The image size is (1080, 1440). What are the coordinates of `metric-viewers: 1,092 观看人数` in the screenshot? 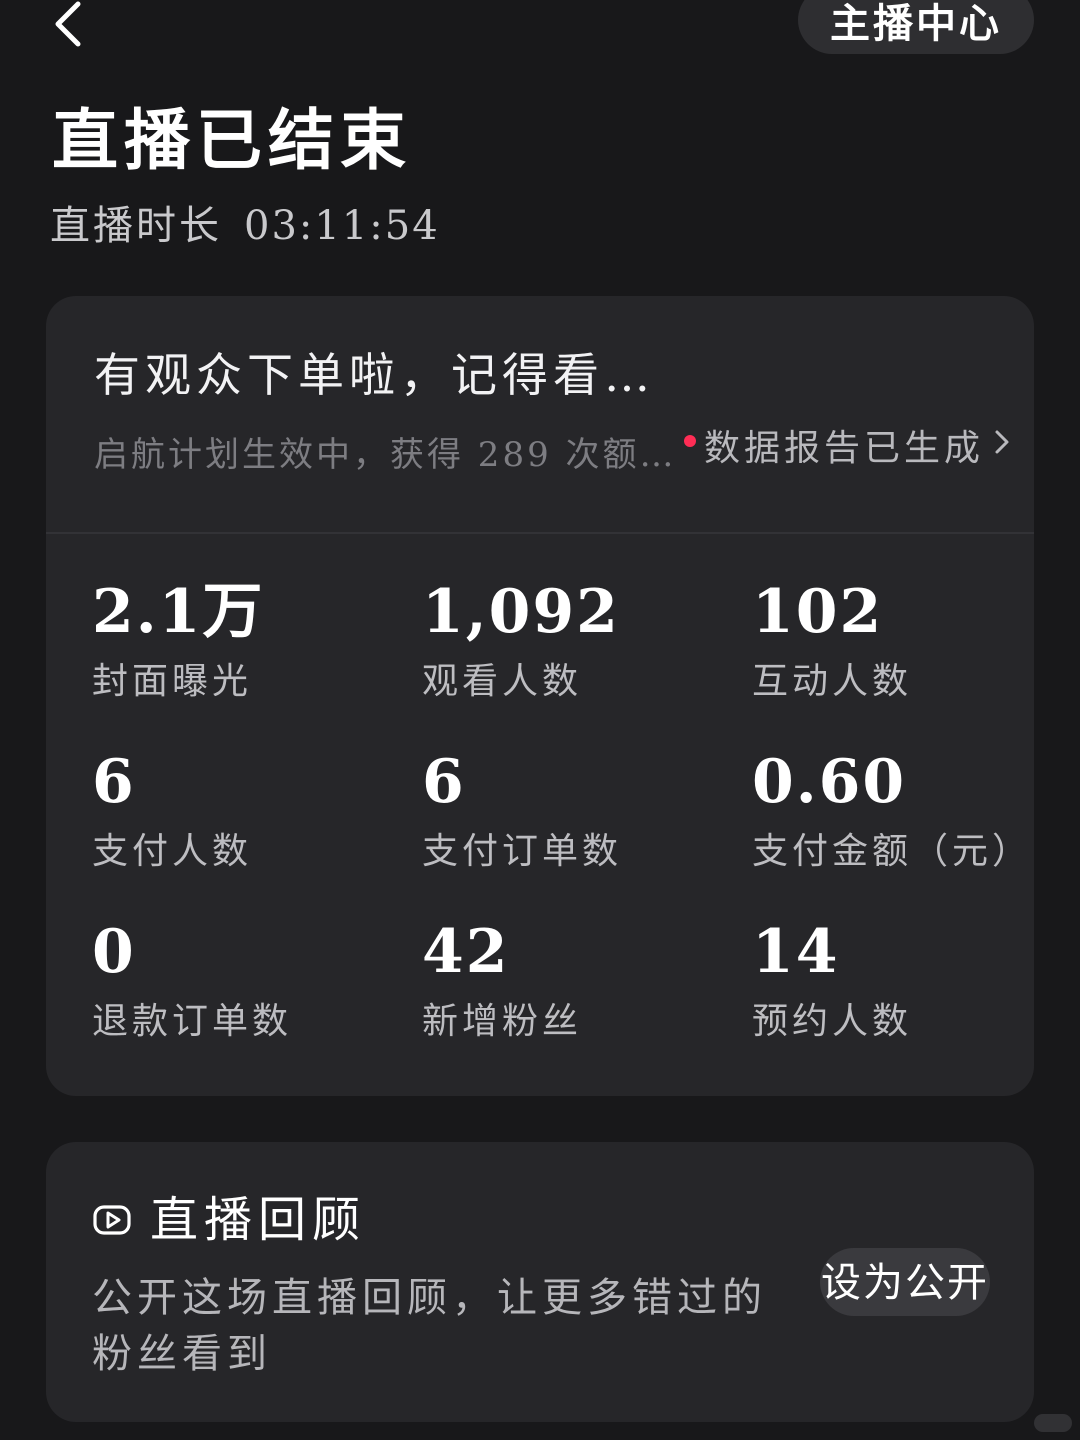 It's located at (572, 641).